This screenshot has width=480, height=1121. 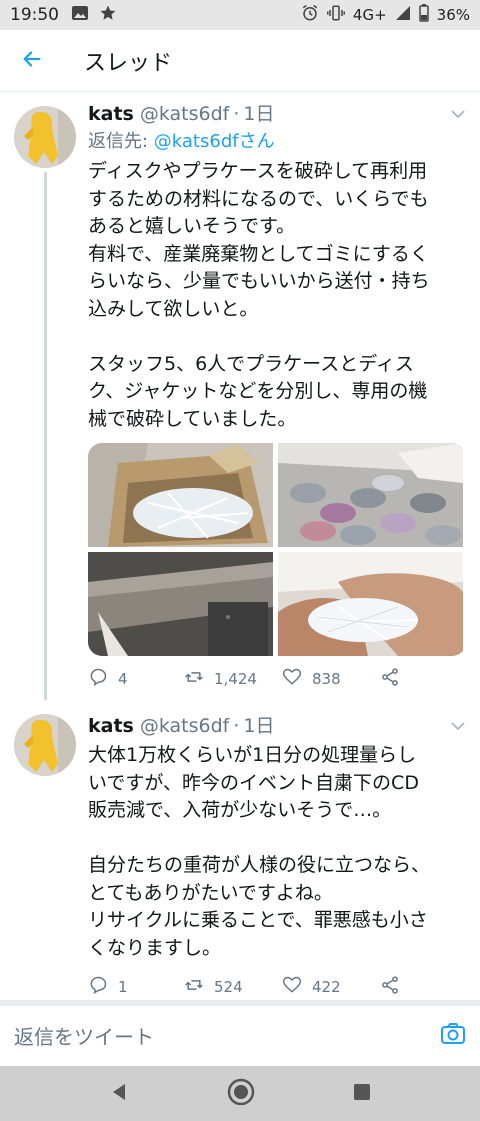 I want to click on system-navigation-bar, so click(x=240, y=1093).